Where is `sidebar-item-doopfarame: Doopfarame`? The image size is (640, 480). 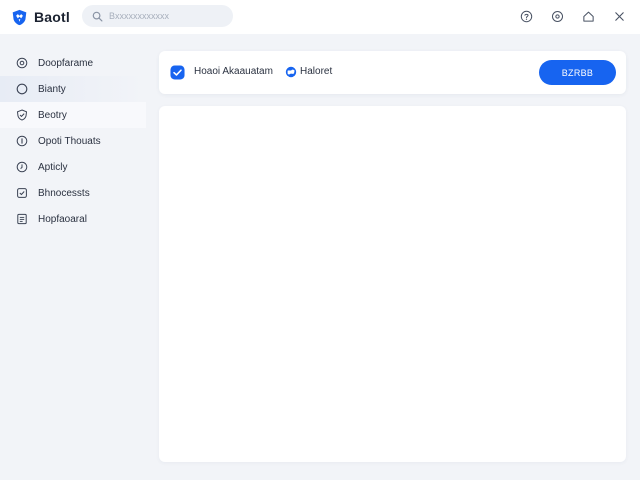
sidebar-item-doopfarame: Doopfarame is located at coordinates (73, 63).